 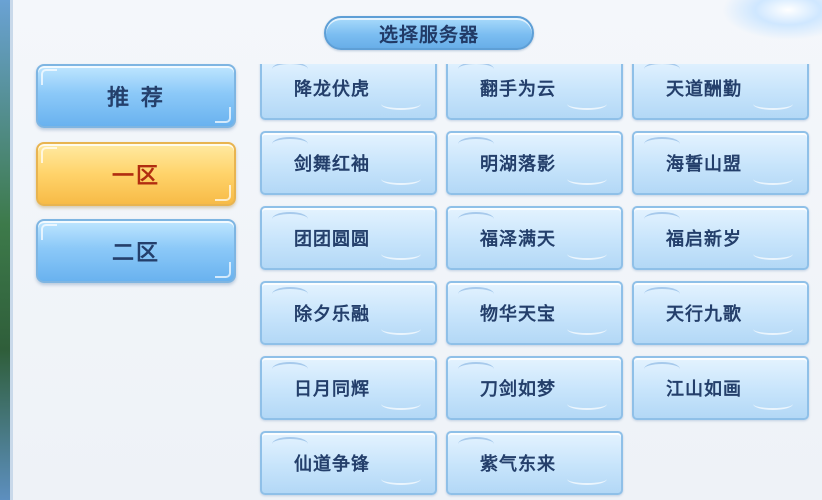 What do you see at coordinates (518, 89) in the screenshot?
I see `server-name: 翻手为云` at bounding box center [518, 89].